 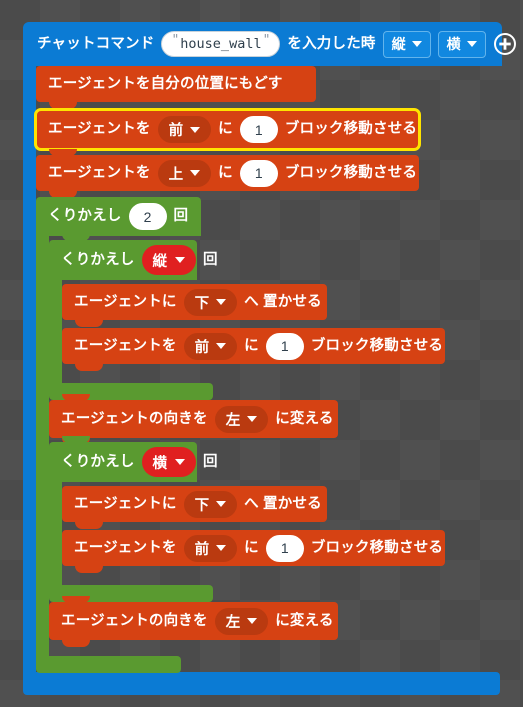 I want to click on block-agent-move-forward-1: エージェントを 前 に 1 ブロック移動させる, so click(x=253, y=349).